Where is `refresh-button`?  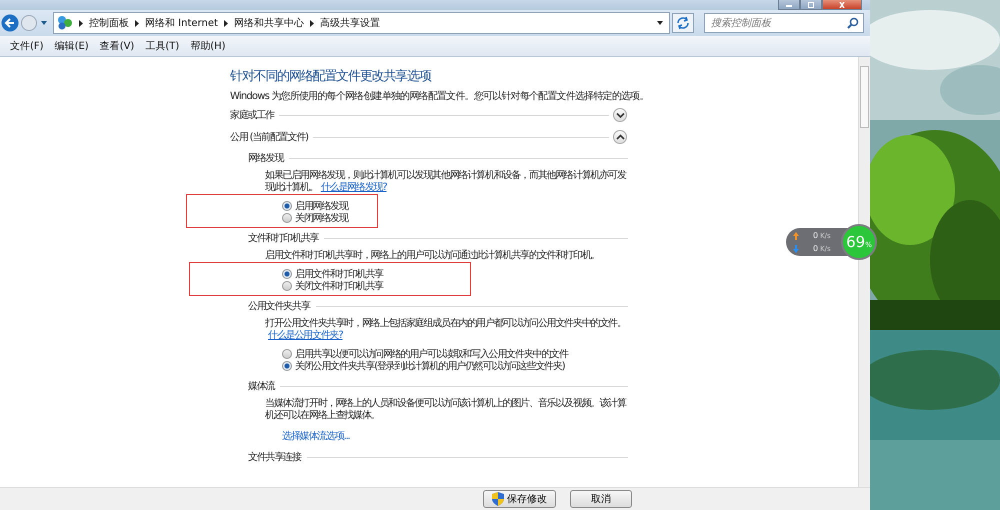
refresh-button is located at coordinates (683, 23).